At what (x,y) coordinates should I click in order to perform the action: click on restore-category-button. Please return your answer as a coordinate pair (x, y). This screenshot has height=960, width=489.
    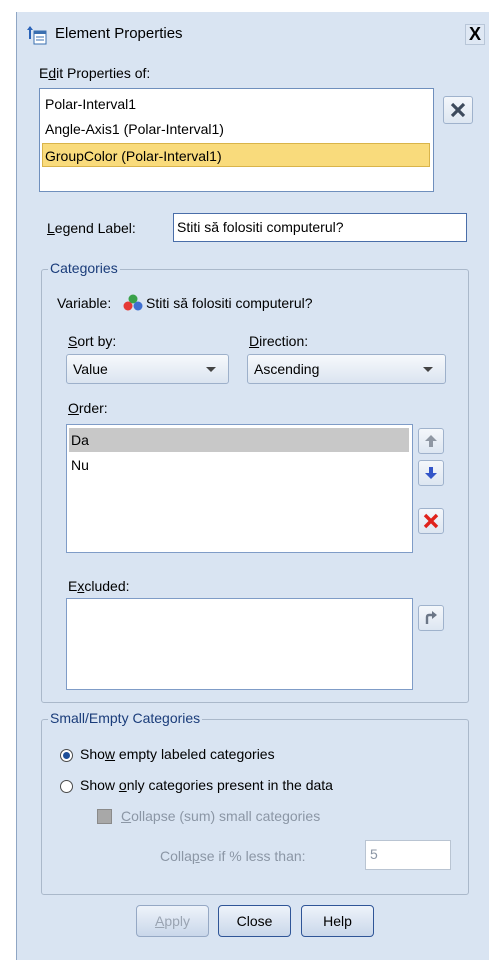
    Looking at the image, I should click on (431, 618).